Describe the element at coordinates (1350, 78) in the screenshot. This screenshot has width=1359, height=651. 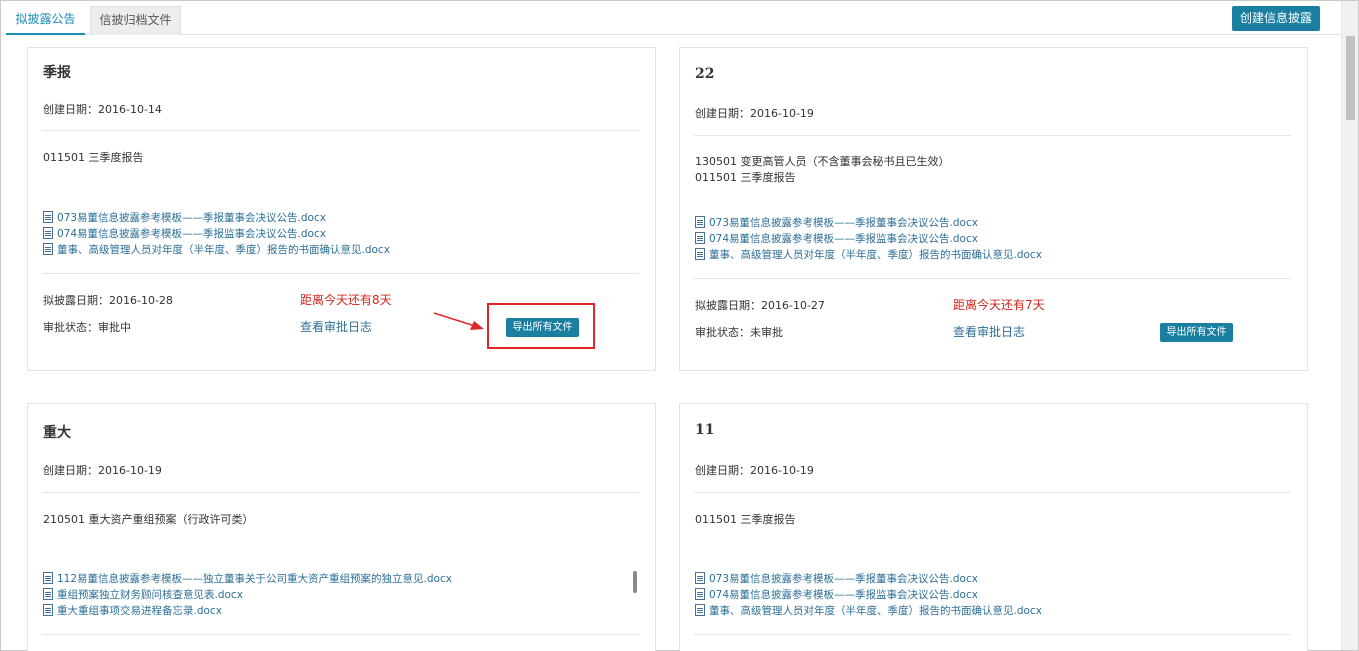
I see `page-scrollbar-thumb` at that location.